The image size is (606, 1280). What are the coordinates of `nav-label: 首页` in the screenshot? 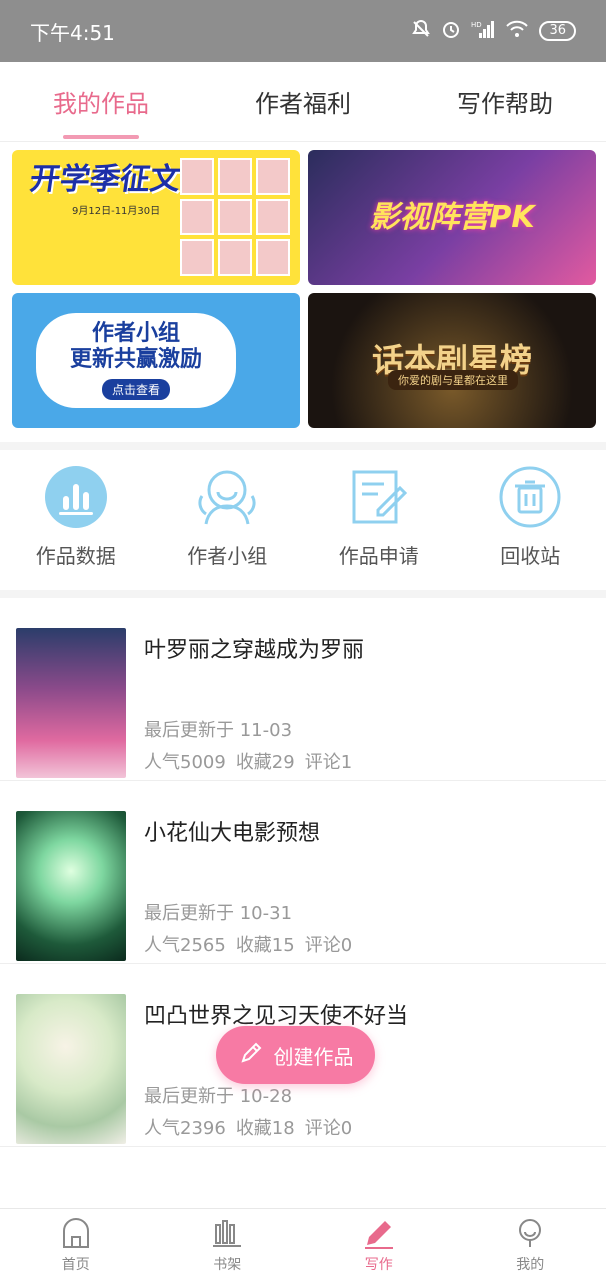 It's located at (75, 1264).